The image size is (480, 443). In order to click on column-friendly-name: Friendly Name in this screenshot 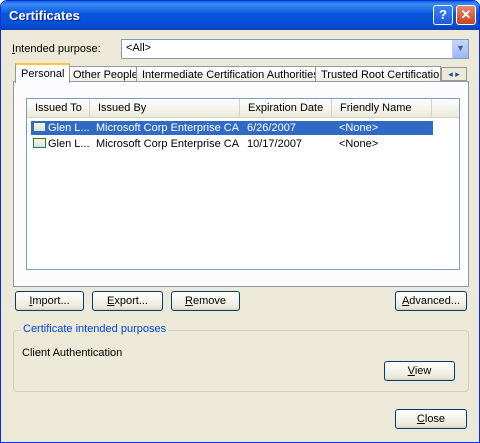, I will do `click(382, 108)`.